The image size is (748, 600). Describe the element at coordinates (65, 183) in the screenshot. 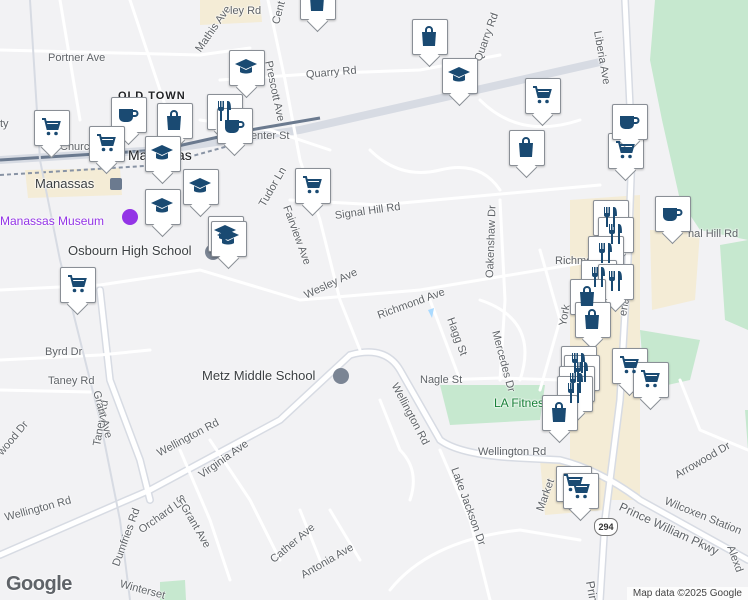

I see `station-label: Manassas` at that location.